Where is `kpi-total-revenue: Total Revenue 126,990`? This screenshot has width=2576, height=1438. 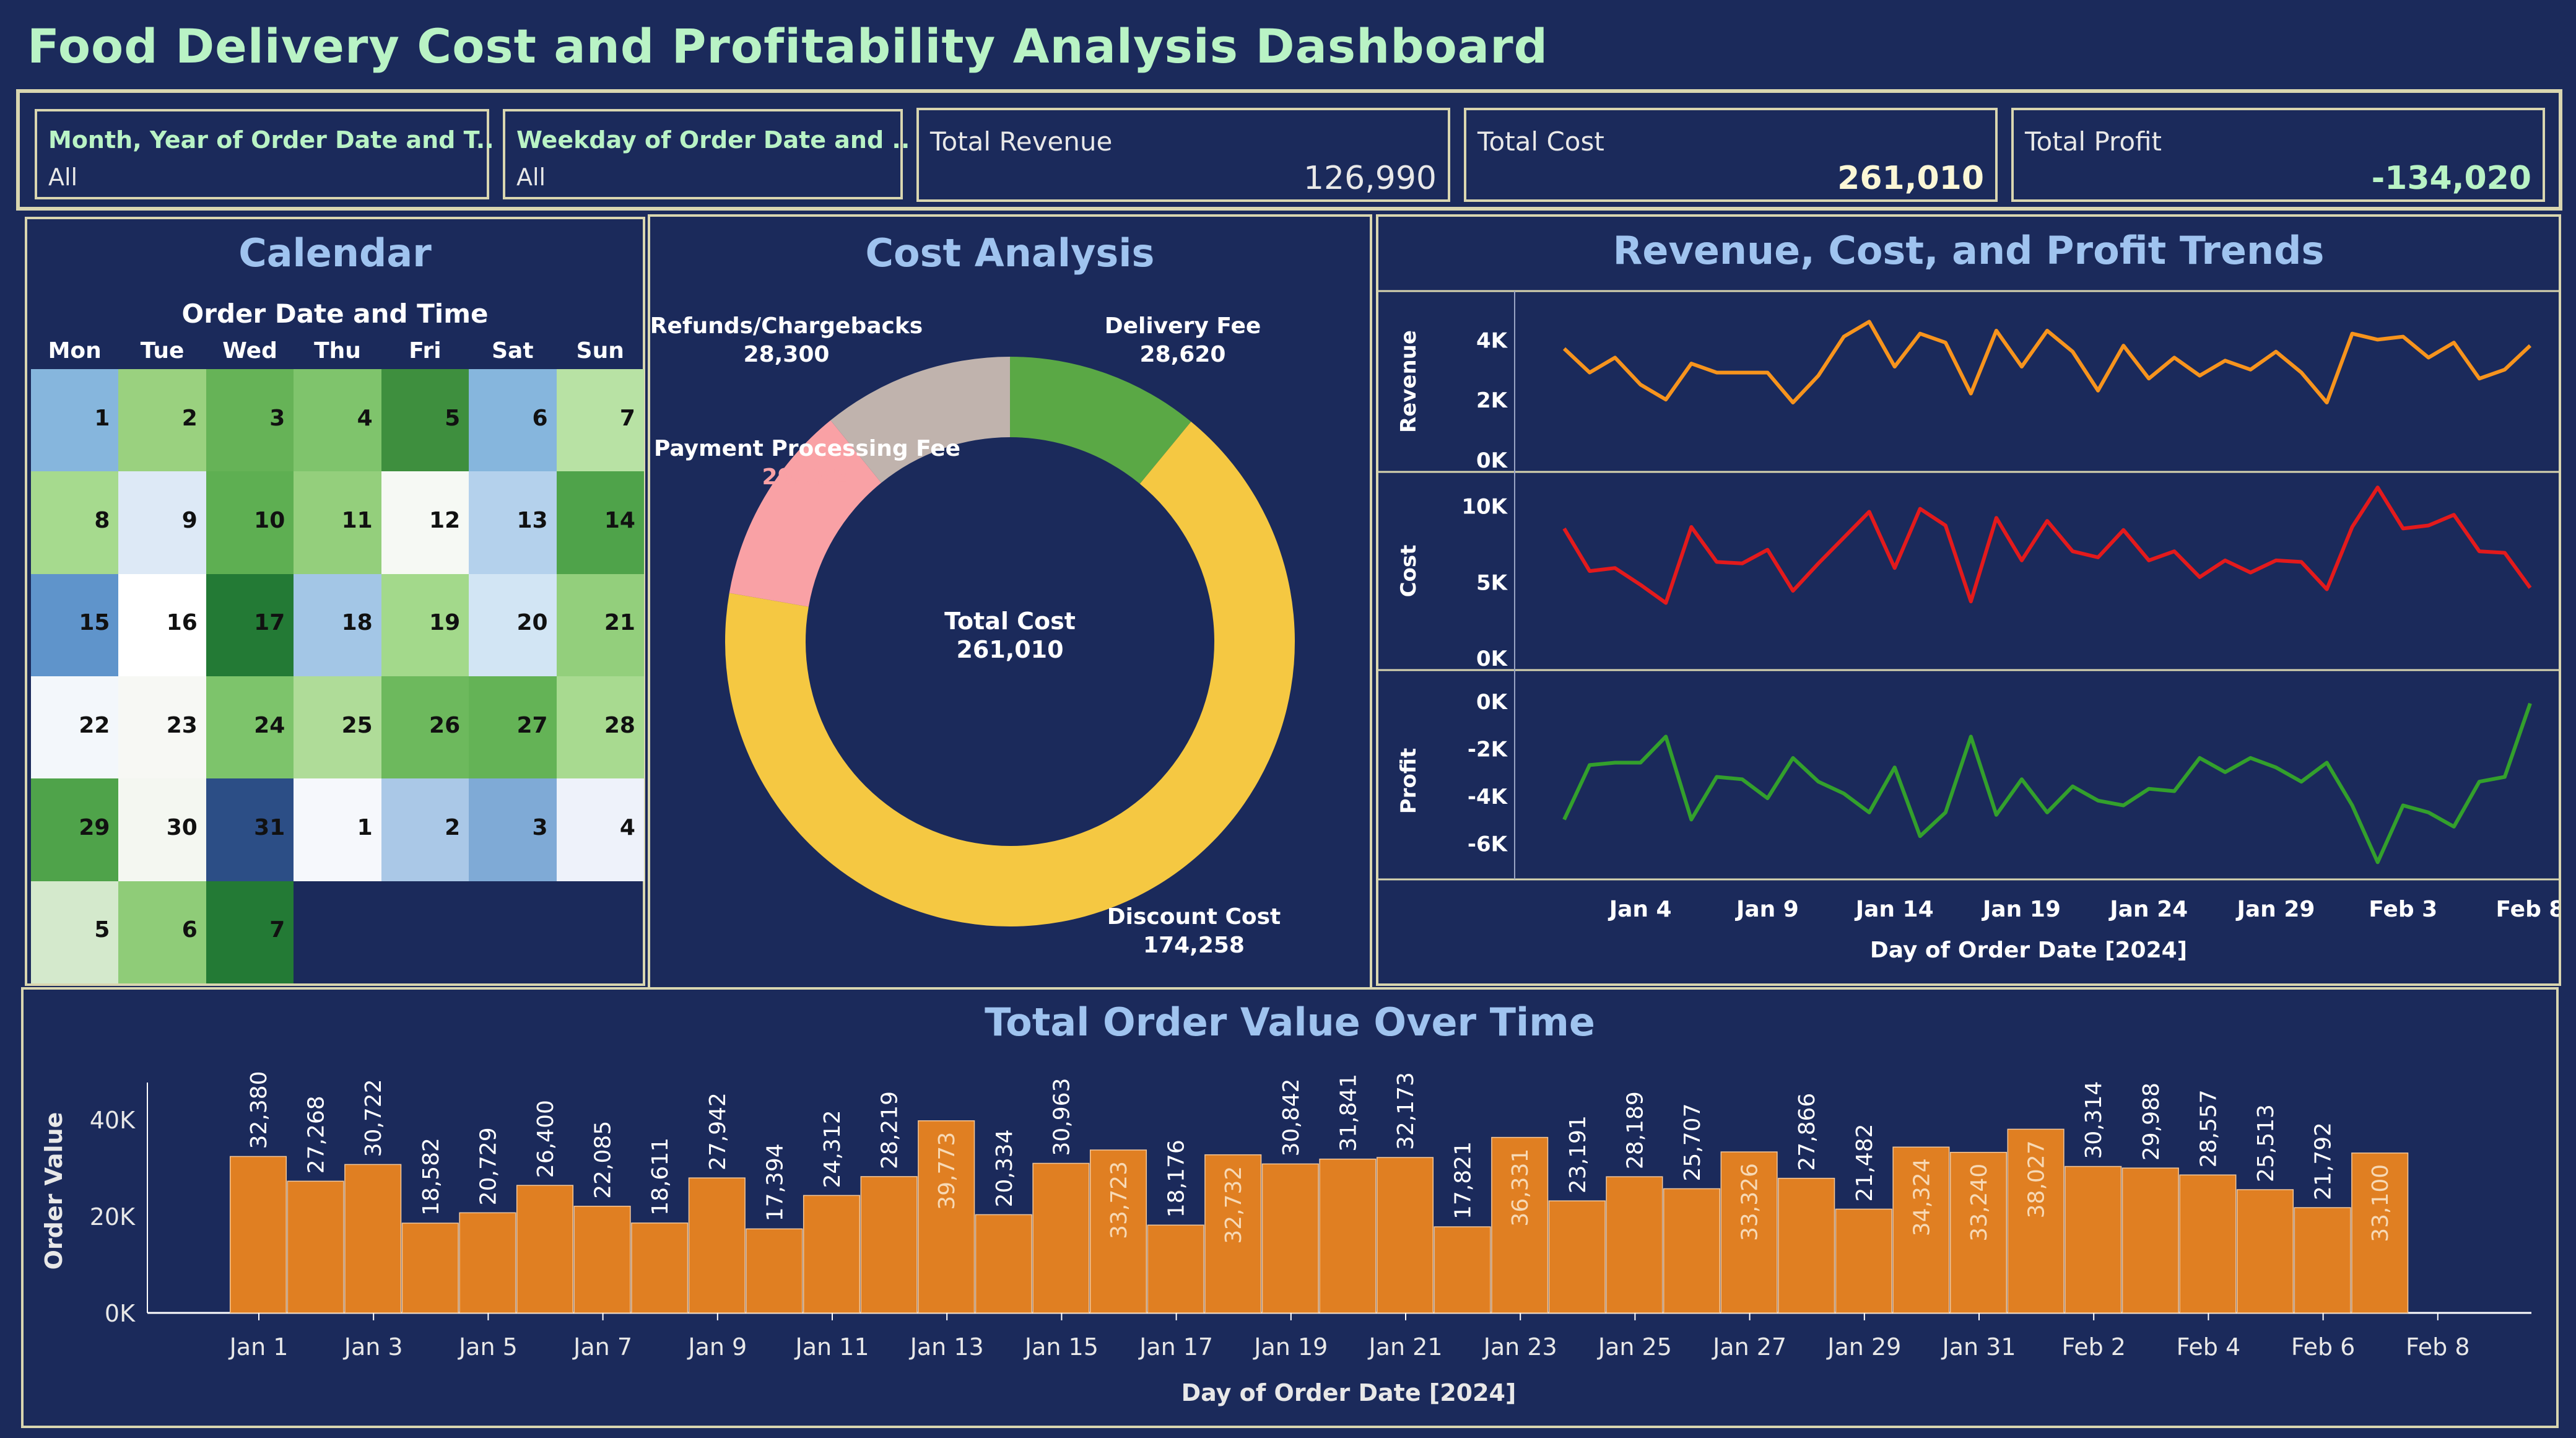
kpi-total-revenue: Total Revenue 126,990 is located at coordinates (1183, 155).